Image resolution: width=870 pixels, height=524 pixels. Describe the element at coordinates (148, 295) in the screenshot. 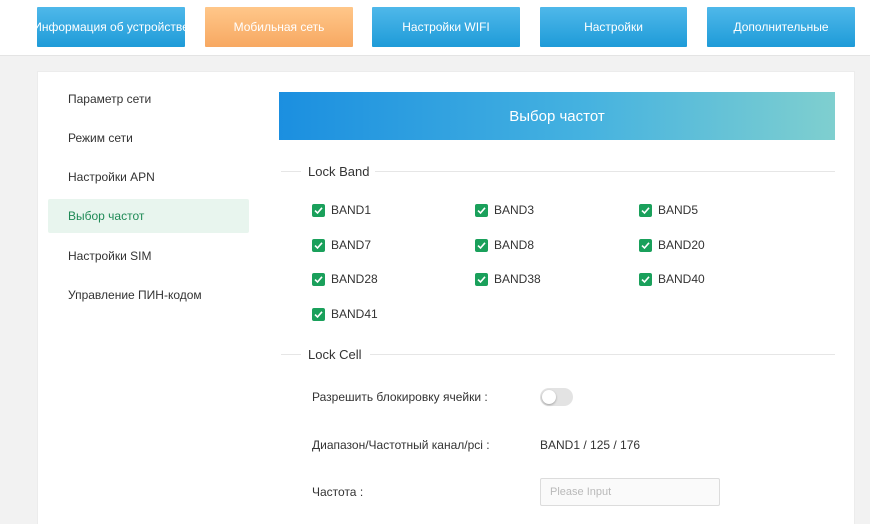

I see `sidebar-item-pin-management: Управление ПИН-кодом` at that location.